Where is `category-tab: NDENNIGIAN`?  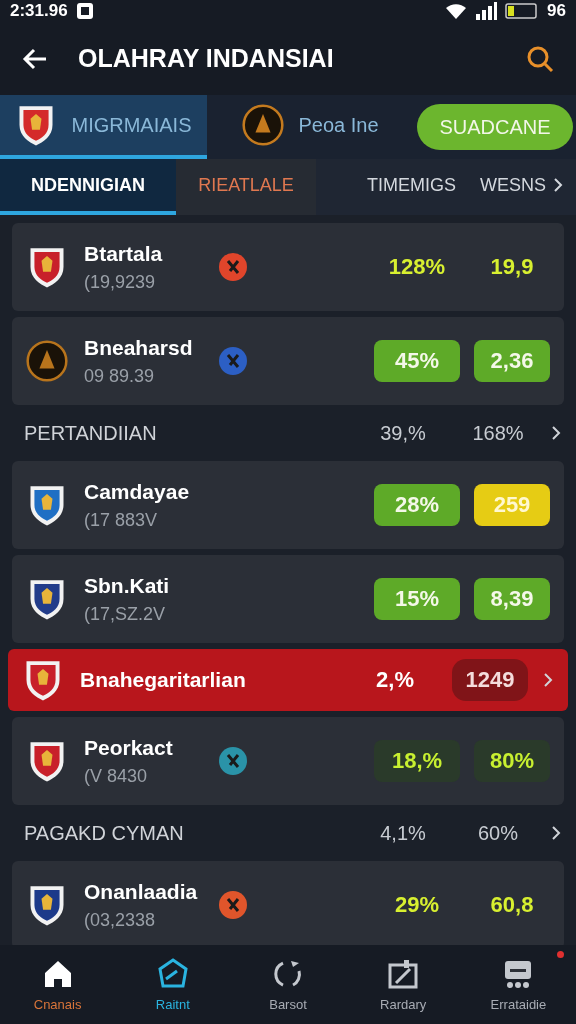
category-tab: NDENNIGIAN is located at coordinates (88, 187).